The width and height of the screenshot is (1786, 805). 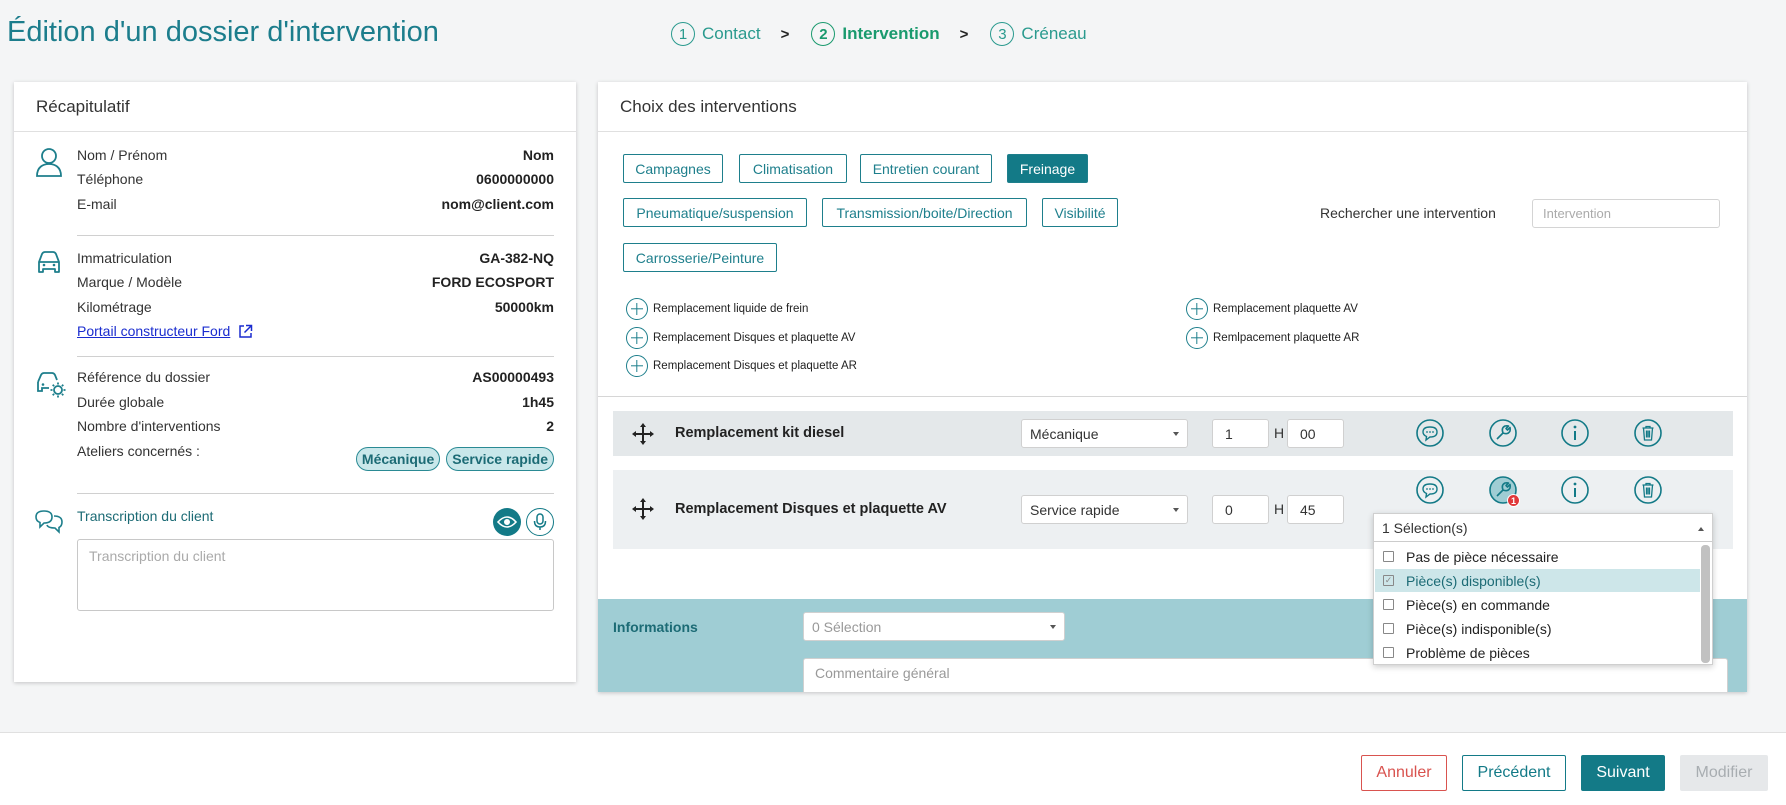 What do you see at coordinates (1537, 604) in the screenshot?
I see `dropdown-option: Pièce(s) en commande` at bounding box center [1537, 604].